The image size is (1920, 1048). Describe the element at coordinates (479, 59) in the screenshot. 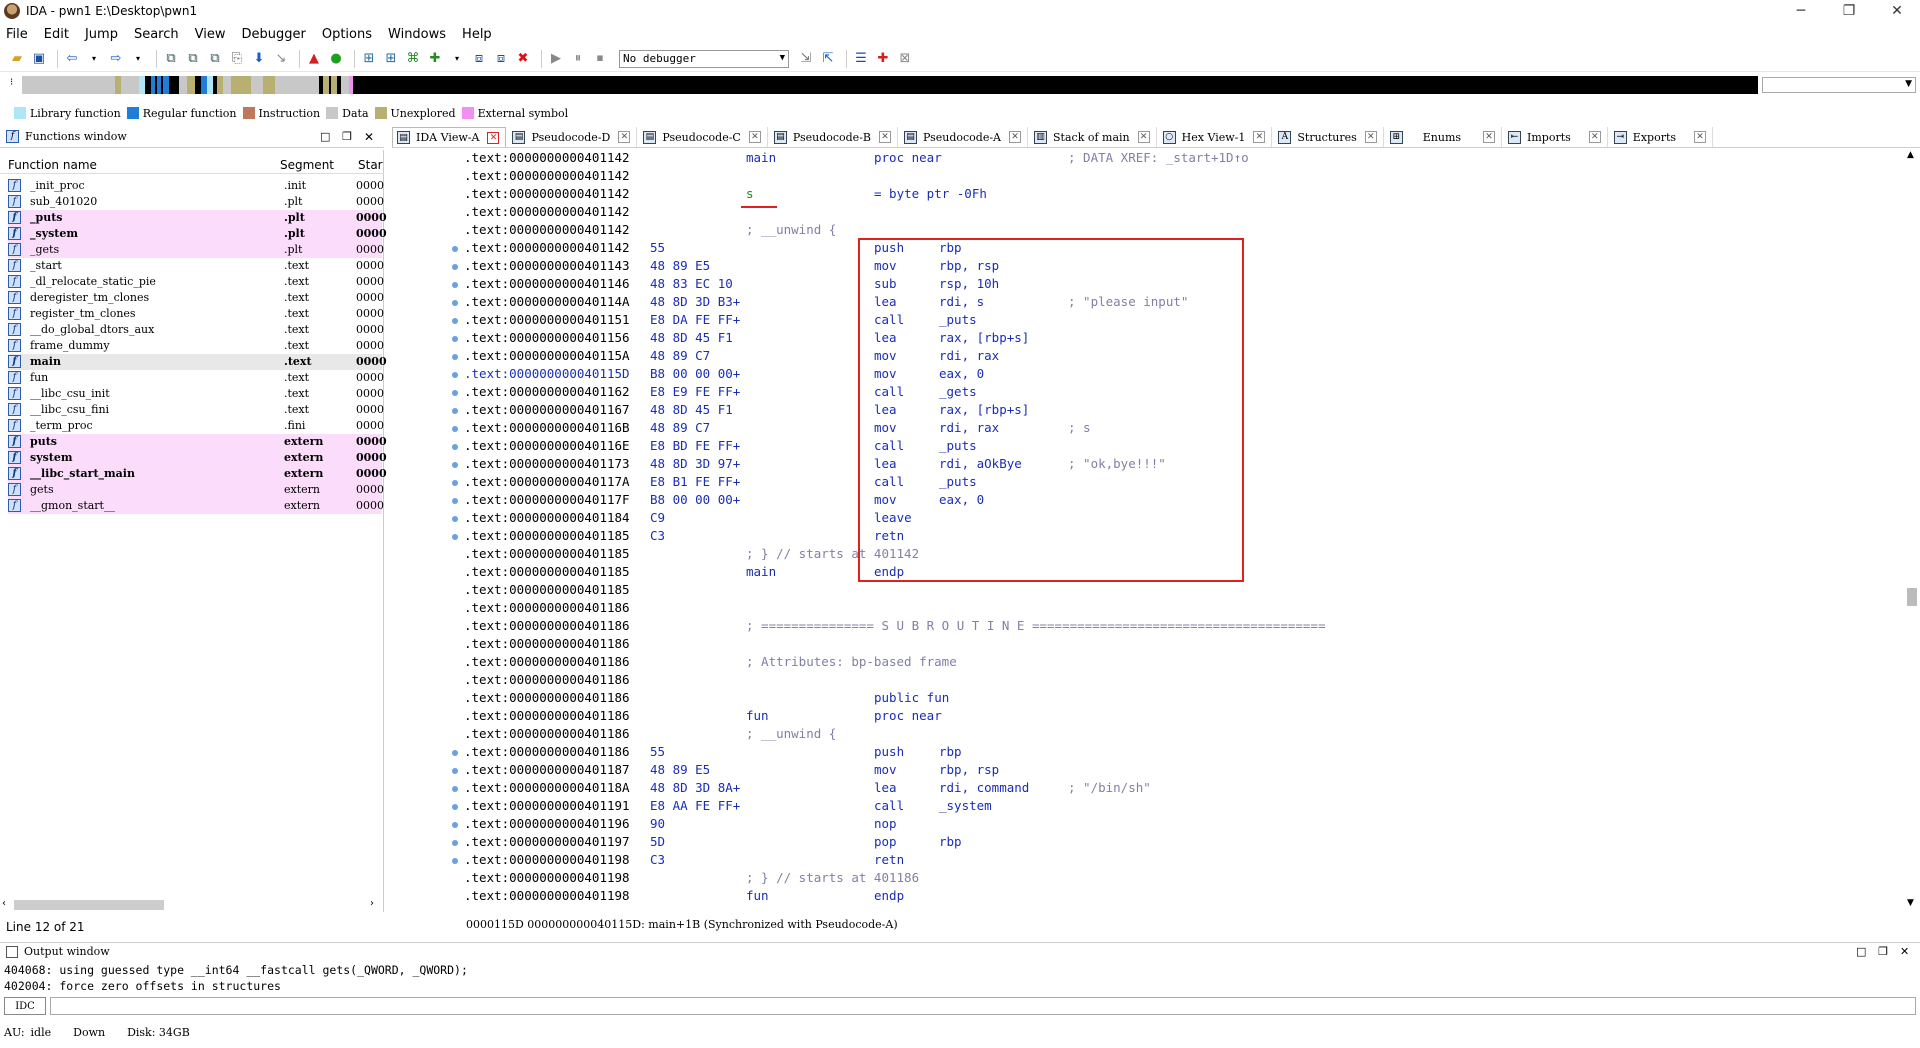

I see `function-icon: ⧈` at that location.